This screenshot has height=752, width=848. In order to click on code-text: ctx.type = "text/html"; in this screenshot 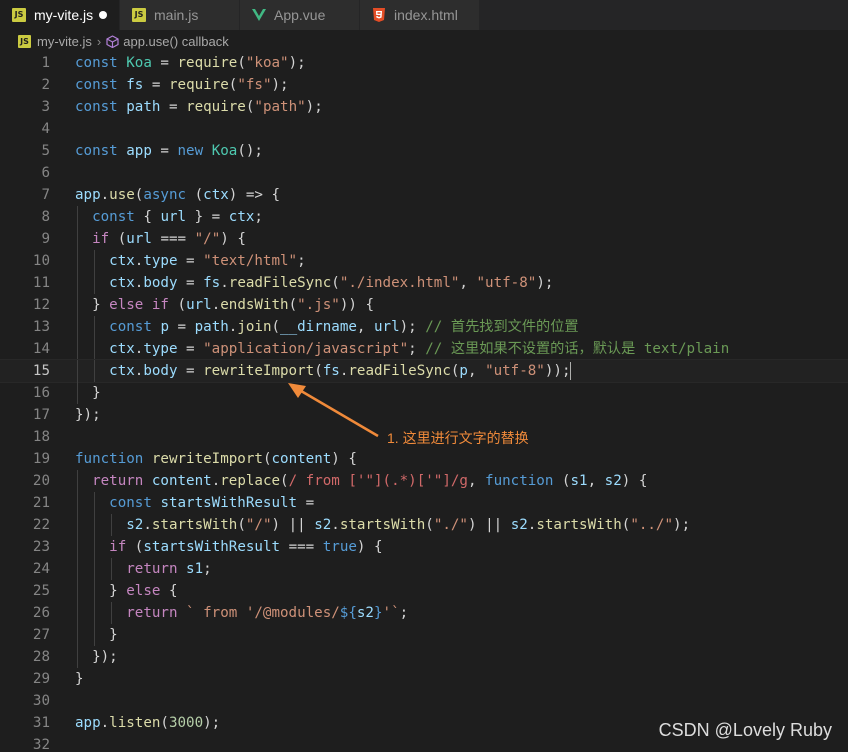, I will do `click(207, 261)`.